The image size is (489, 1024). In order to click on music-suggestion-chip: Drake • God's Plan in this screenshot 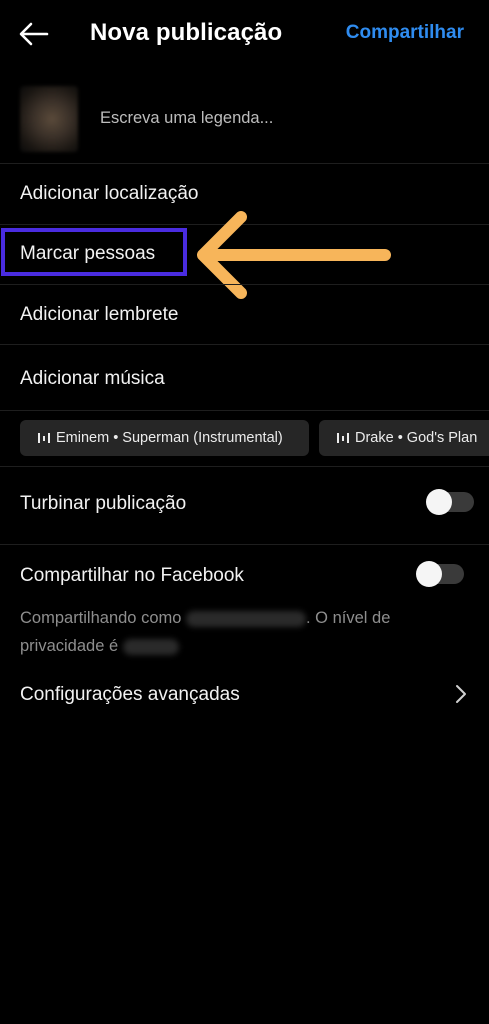, I will do `click(404, 438)`.